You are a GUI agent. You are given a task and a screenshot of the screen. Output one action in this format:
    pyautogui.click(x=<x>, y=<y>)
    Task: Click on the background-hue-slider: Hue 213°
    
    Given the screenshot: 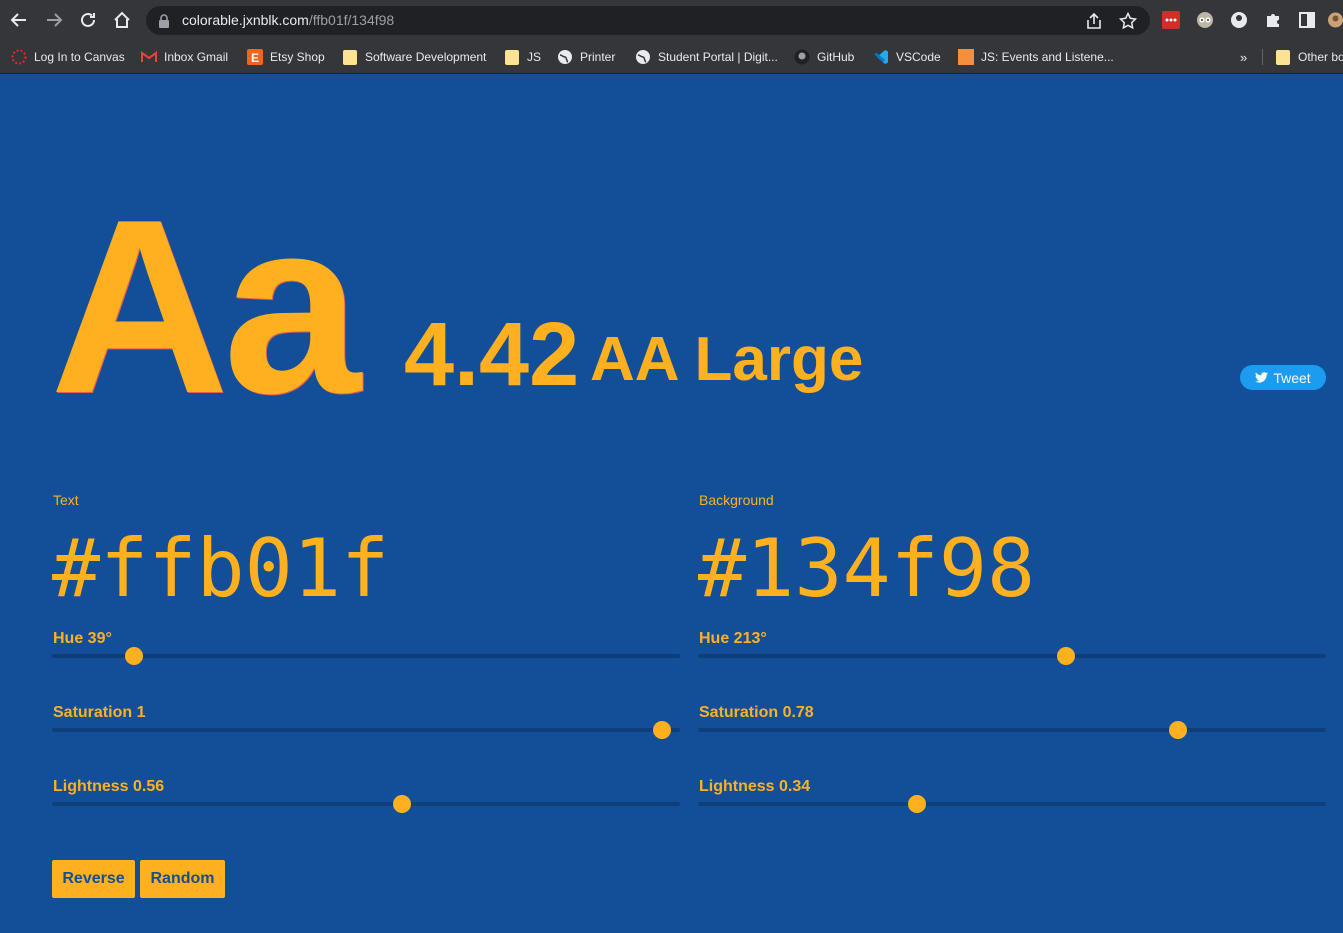 What is the action you would take?
    pyautogui.click(x=1012, y=655)
    